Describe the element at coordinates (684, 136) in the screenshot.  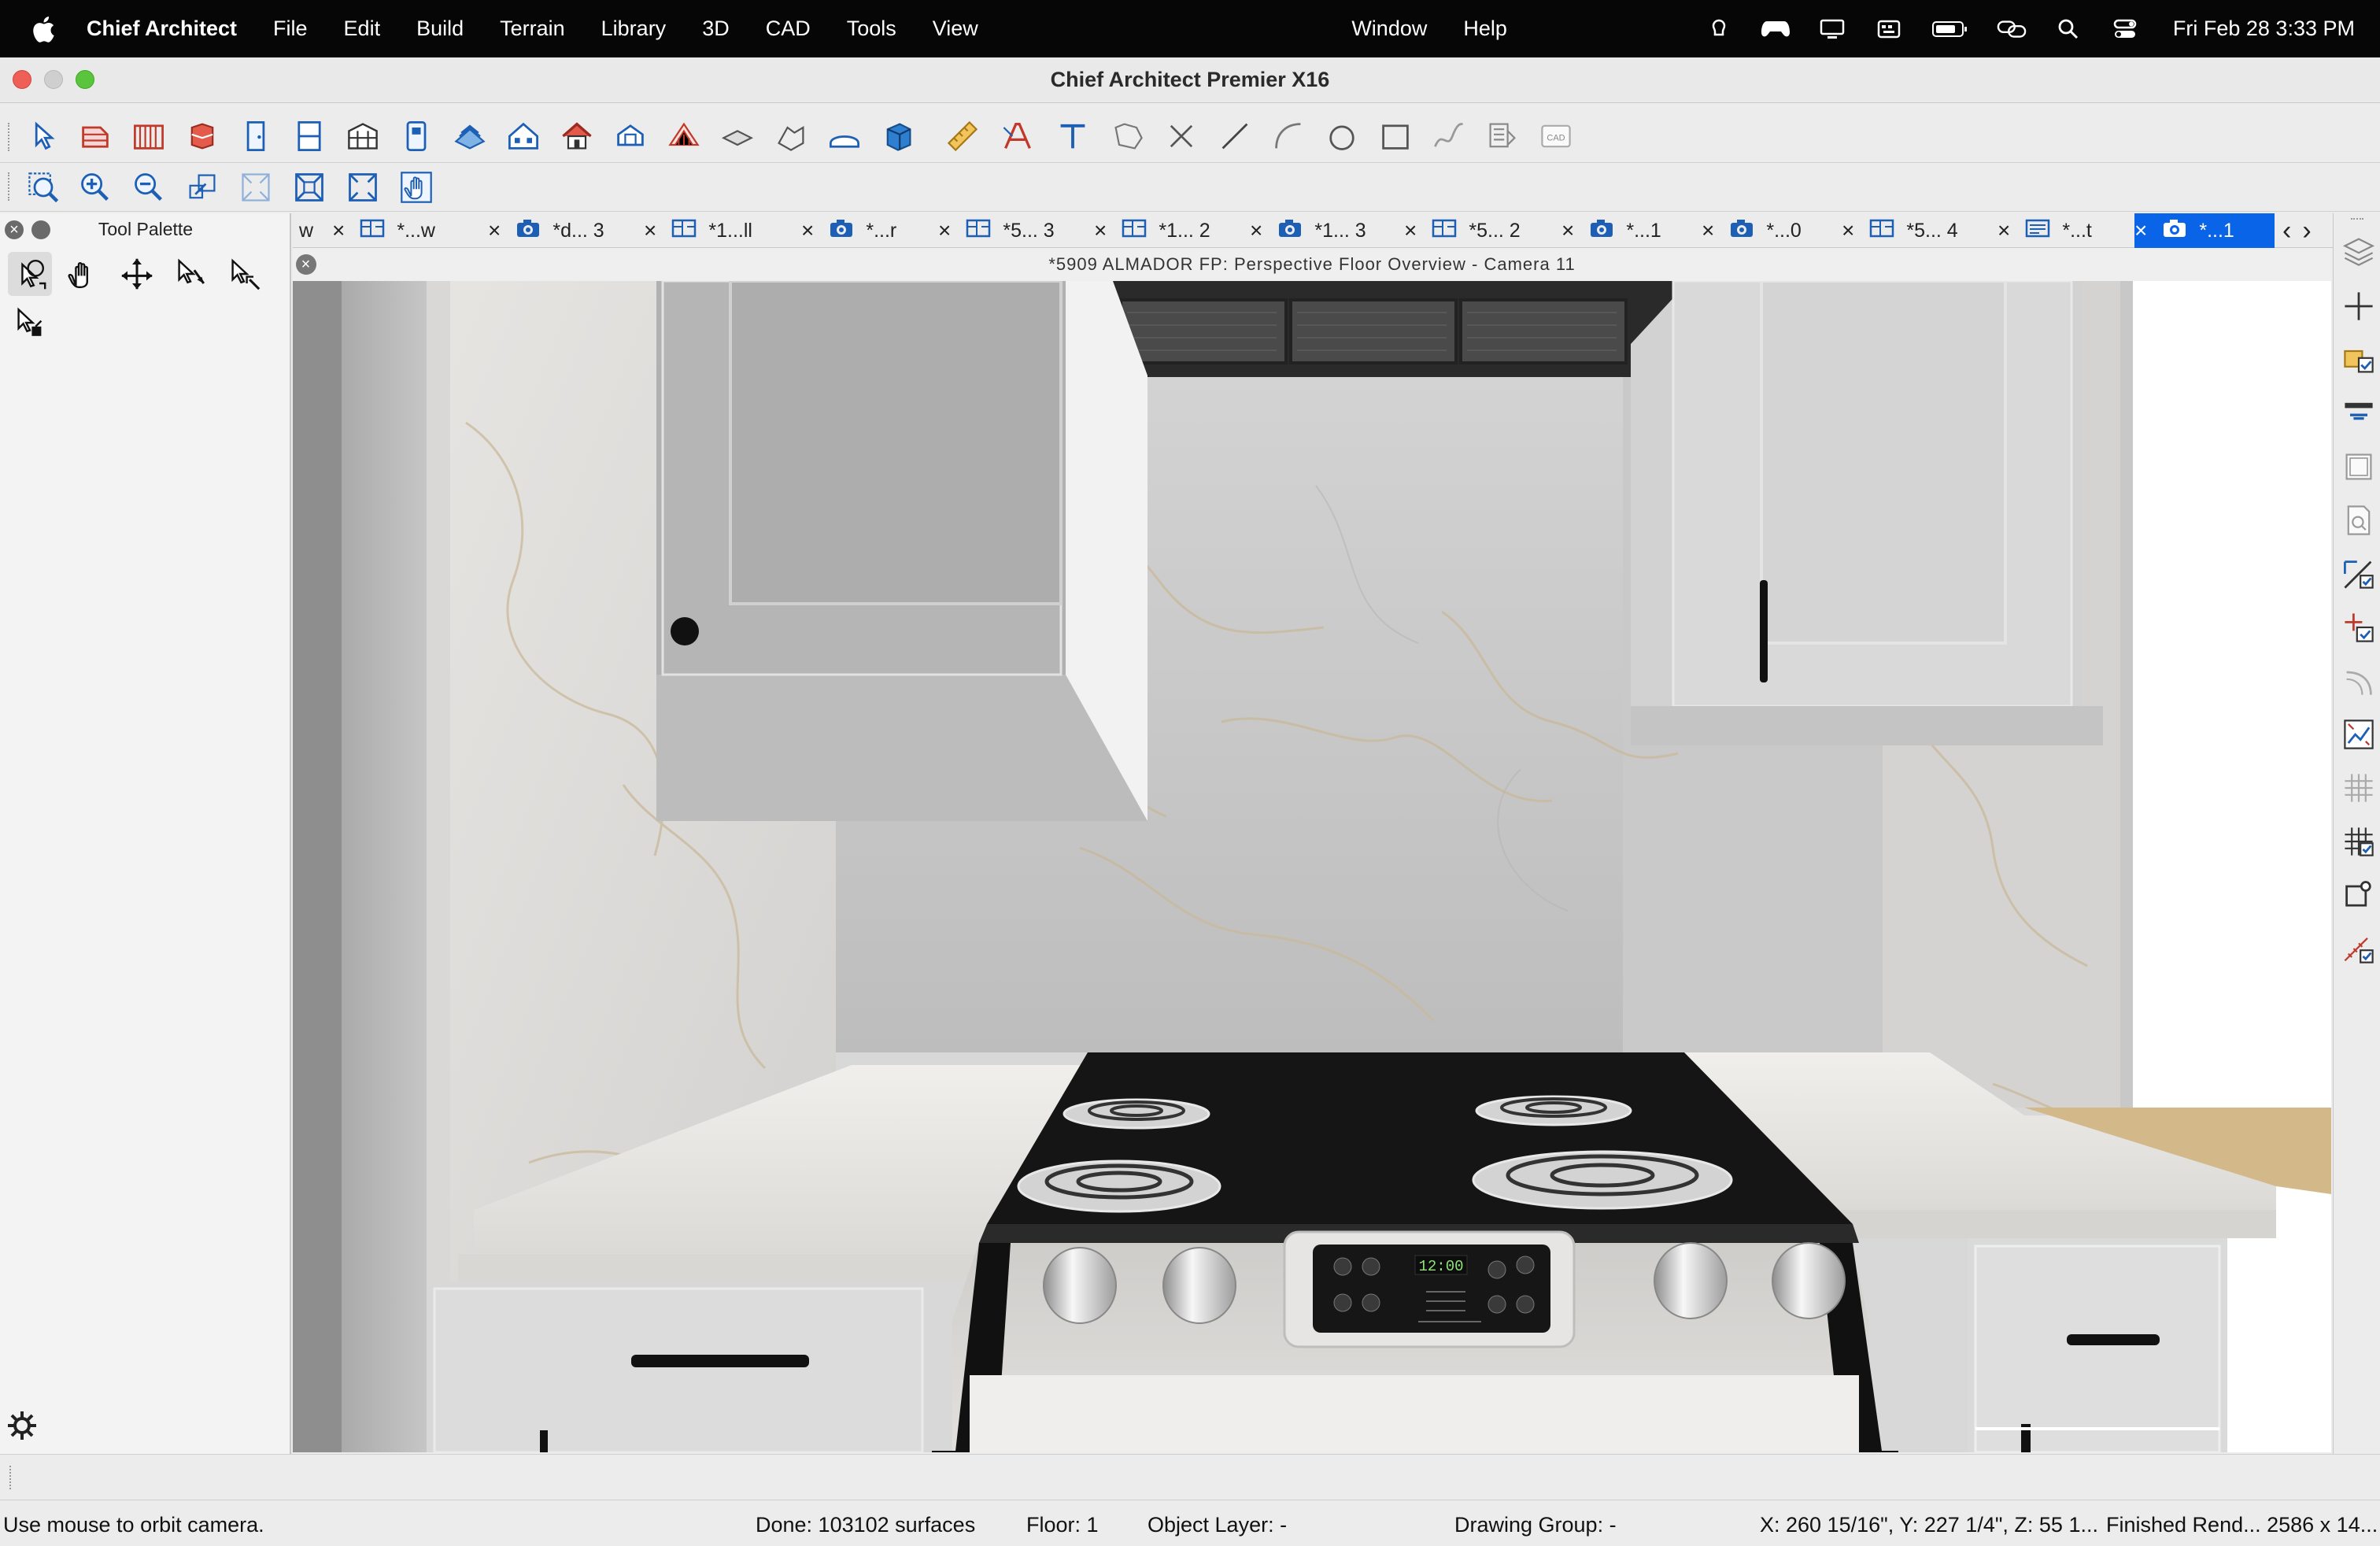
I see `framing-icon` at that location.